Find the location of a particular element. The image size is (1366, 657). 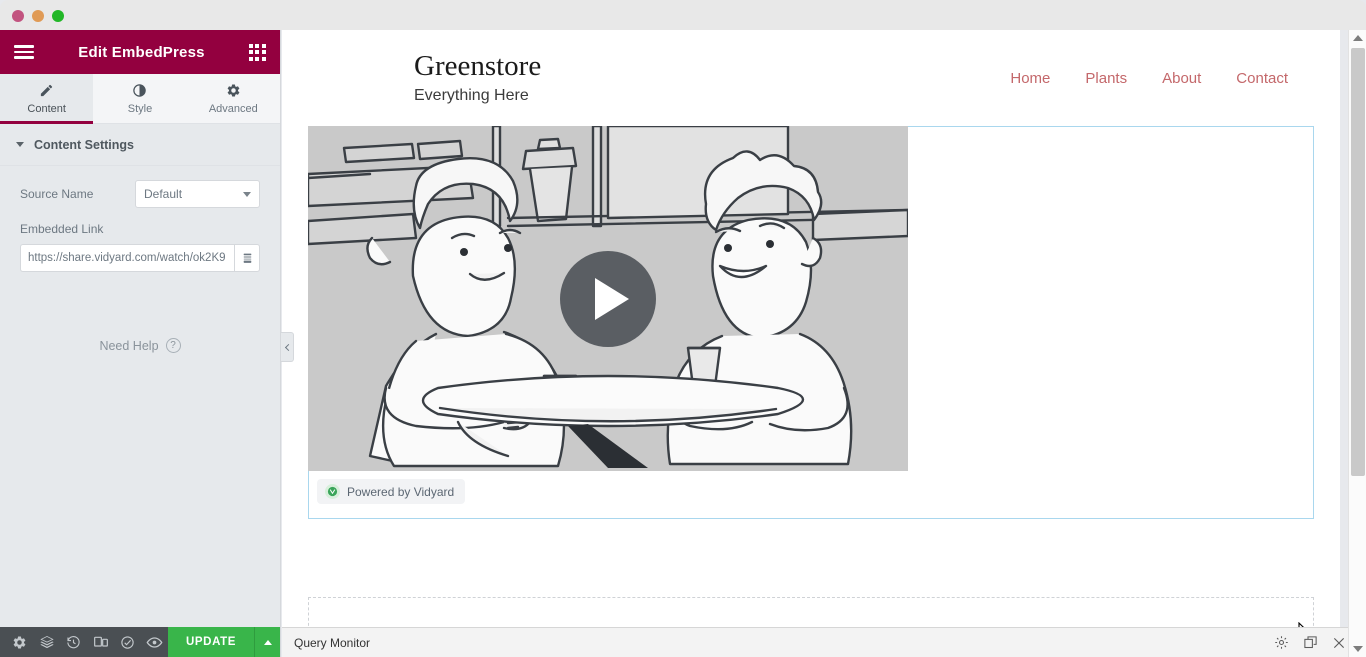

panel-collapse-handle is located at coordinates (287, 347).